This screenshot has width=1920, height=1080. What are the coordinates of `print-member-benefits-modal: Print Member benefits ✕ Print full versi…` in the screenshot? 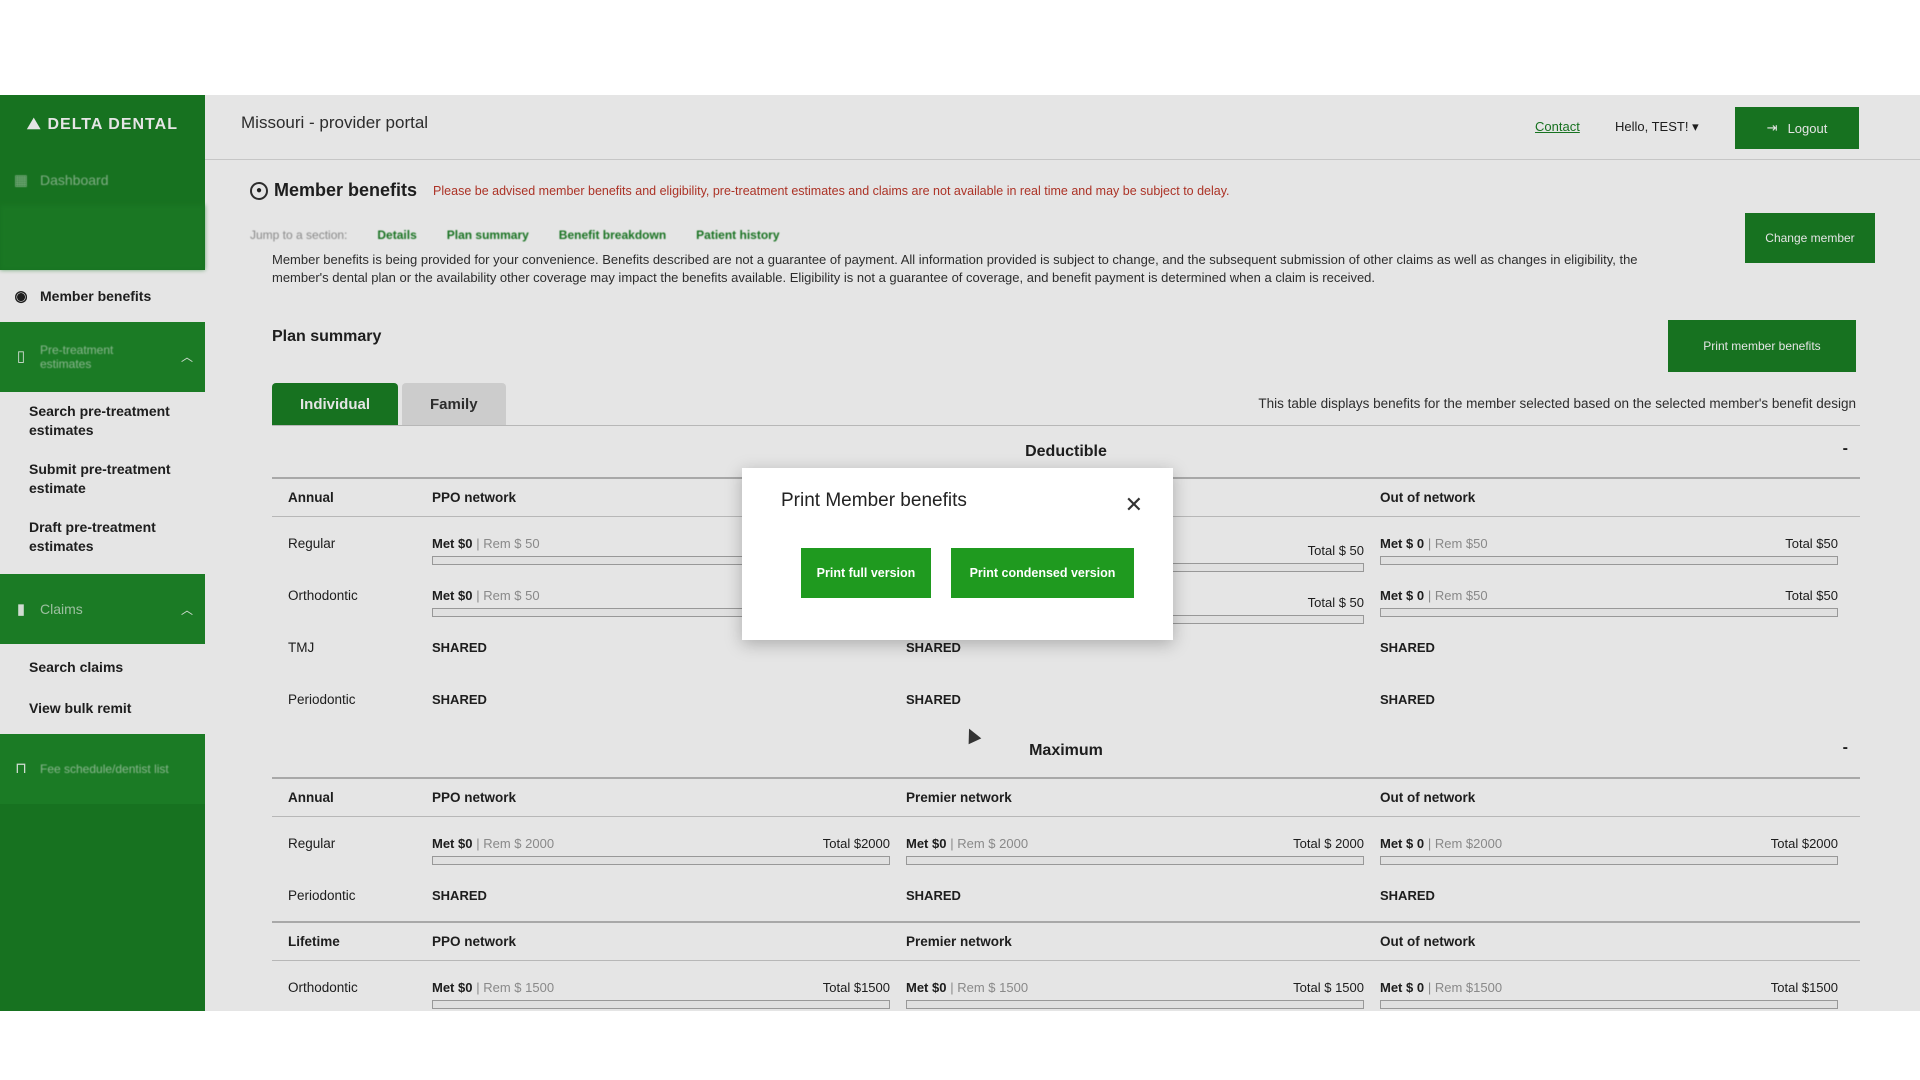 It's located at (957, 554).